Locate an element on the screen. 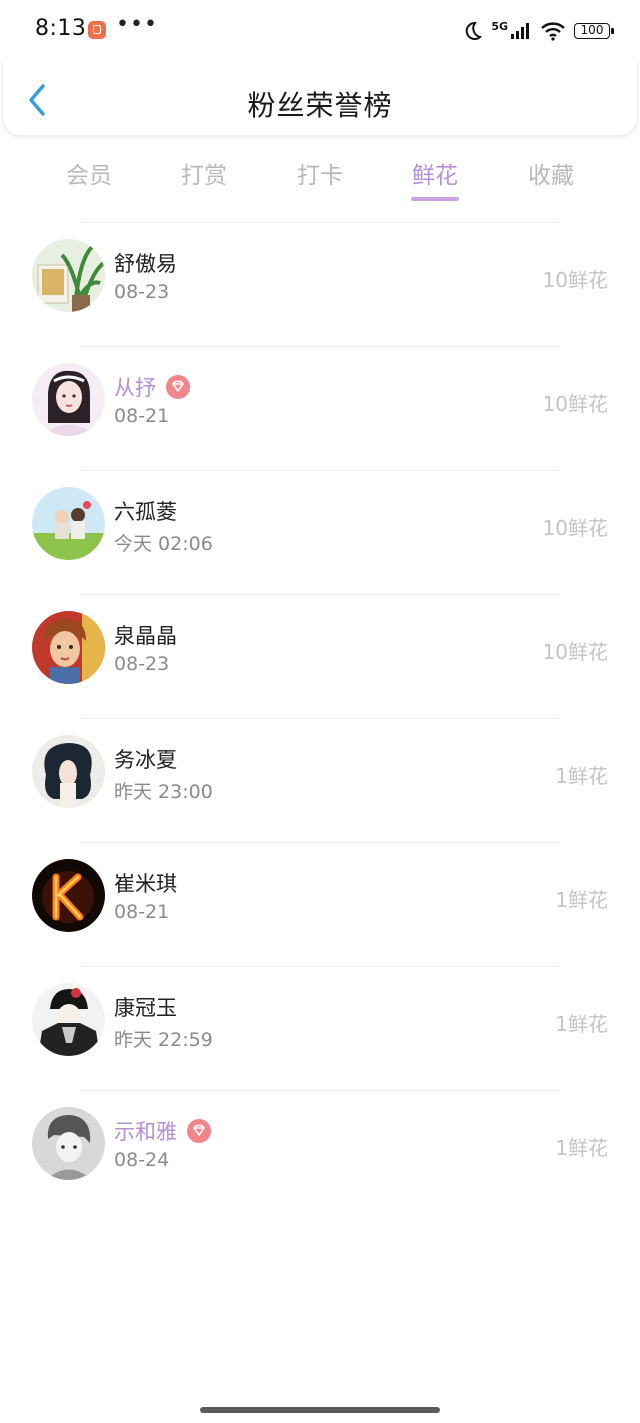 This screenshot has height=1423, width=640. wifi-icon is located at coordinates (553, 31).